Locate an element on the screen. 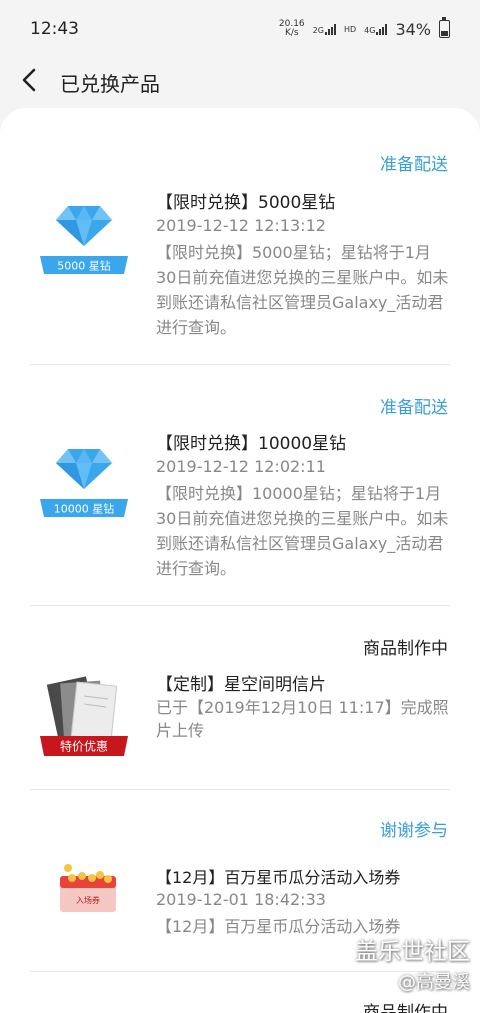 This screenshot has height=1013, width=480. product-thumbnail: 入场券 is located at coordinates (84, 904).